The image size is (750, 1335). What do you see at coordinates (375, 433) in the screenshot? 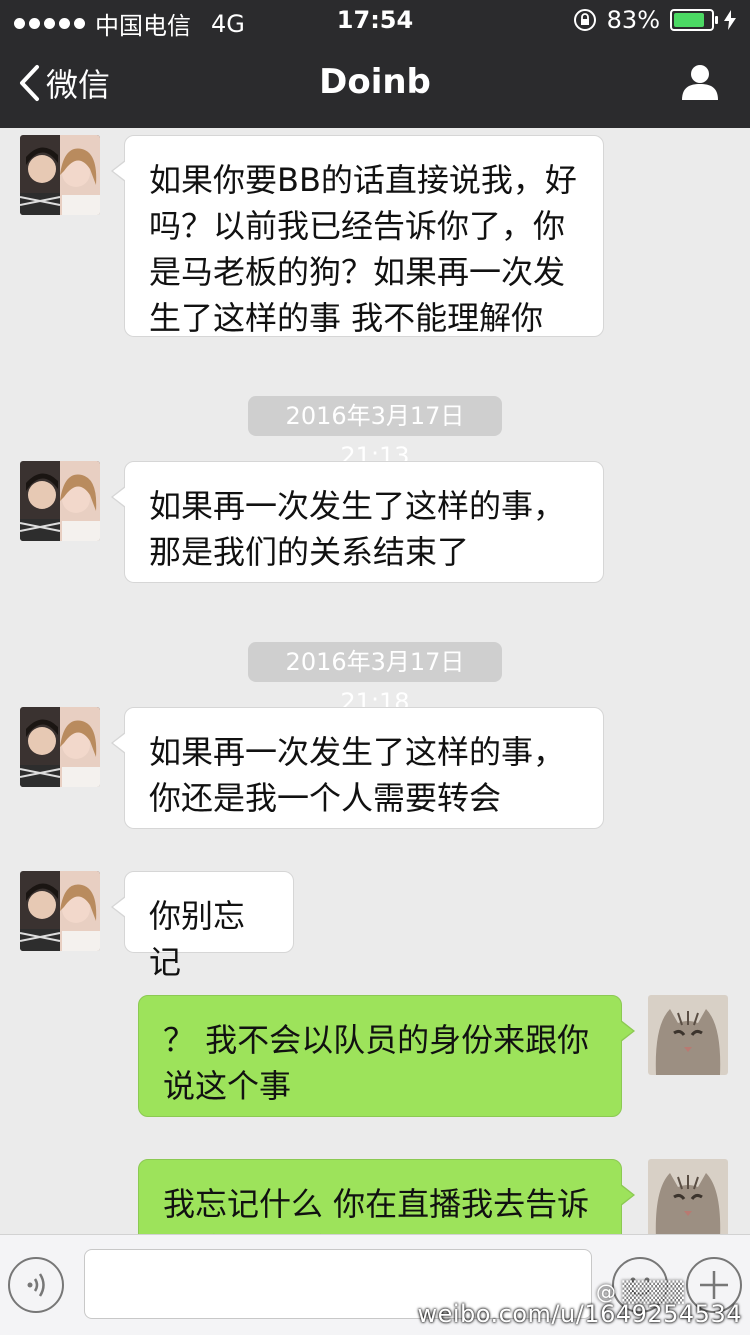
I see `message-timestamp: 2016年3月17日 21:13` at bounding box center [375, 433].